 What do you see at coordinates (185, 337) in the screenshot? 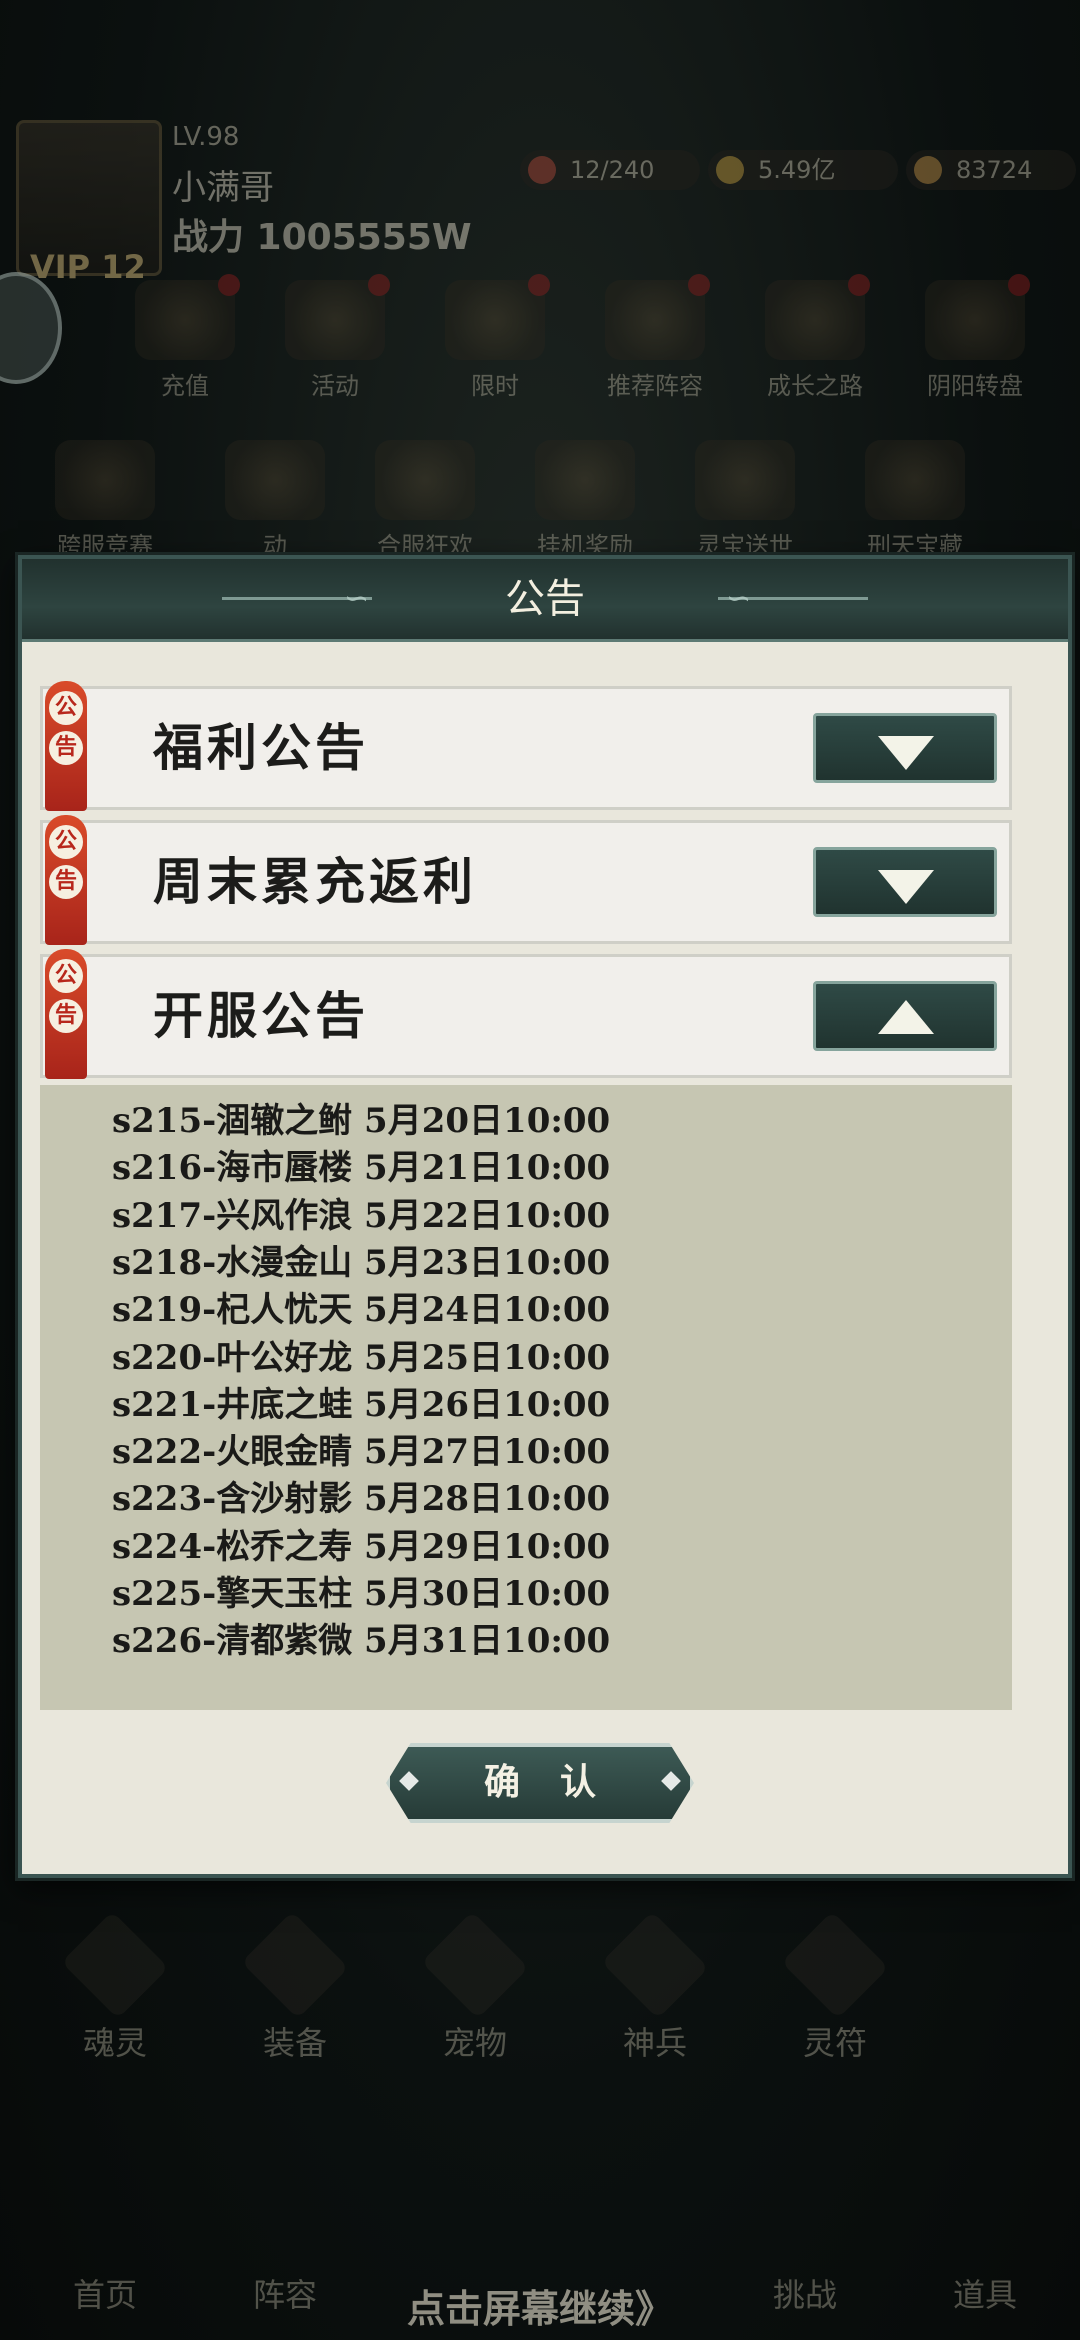
I see `feature-icon-0: 充值` at bounding box center [185, 337].